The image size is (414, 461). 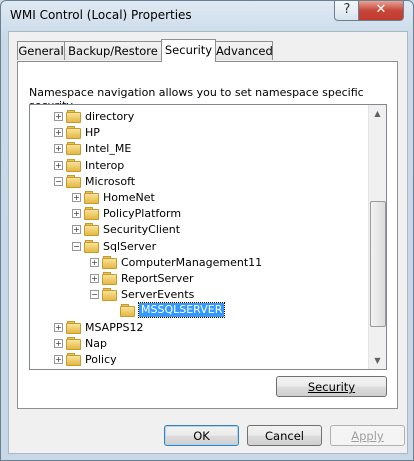 What do you see at coordinates (195, 360) in the screenshot?
I see `tree-item: + Policy` at bounding box center [195, 360].